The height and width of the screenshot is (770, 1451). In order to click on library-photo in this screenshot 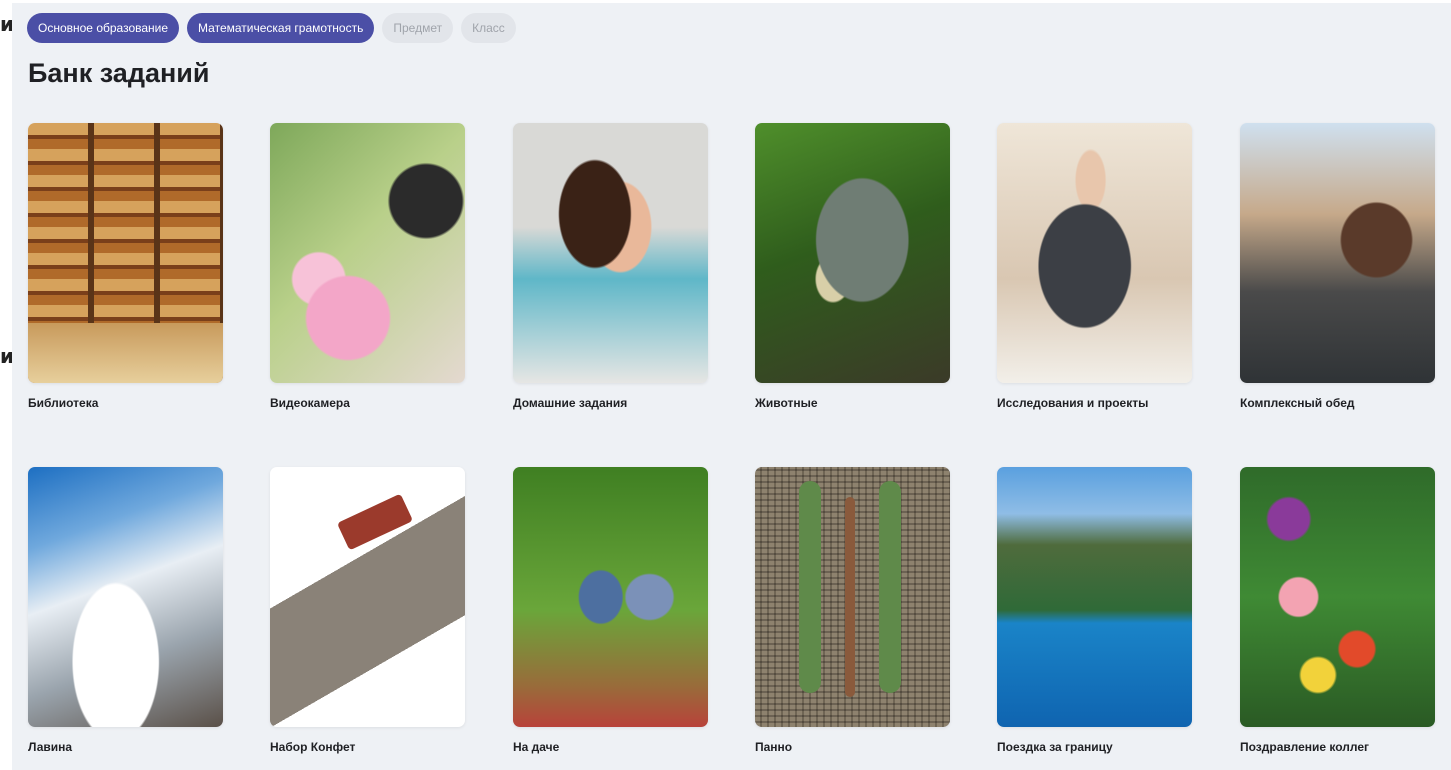, I will do `click(125, 253)`.